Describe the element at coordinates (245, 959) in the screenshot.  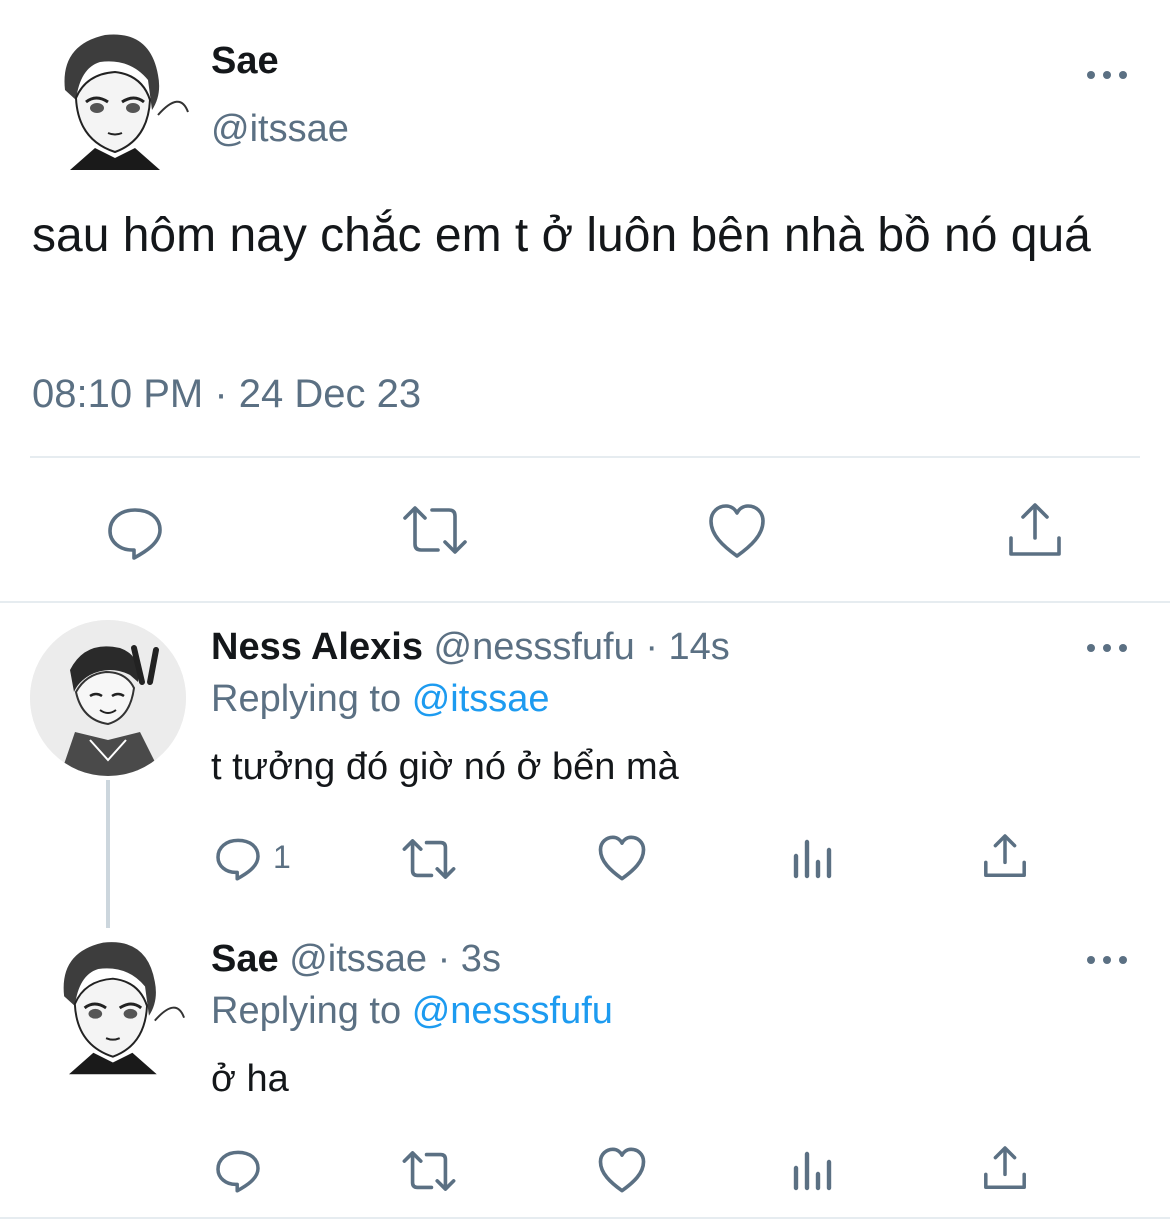
I see `reply-author-name: Sae` at that location.